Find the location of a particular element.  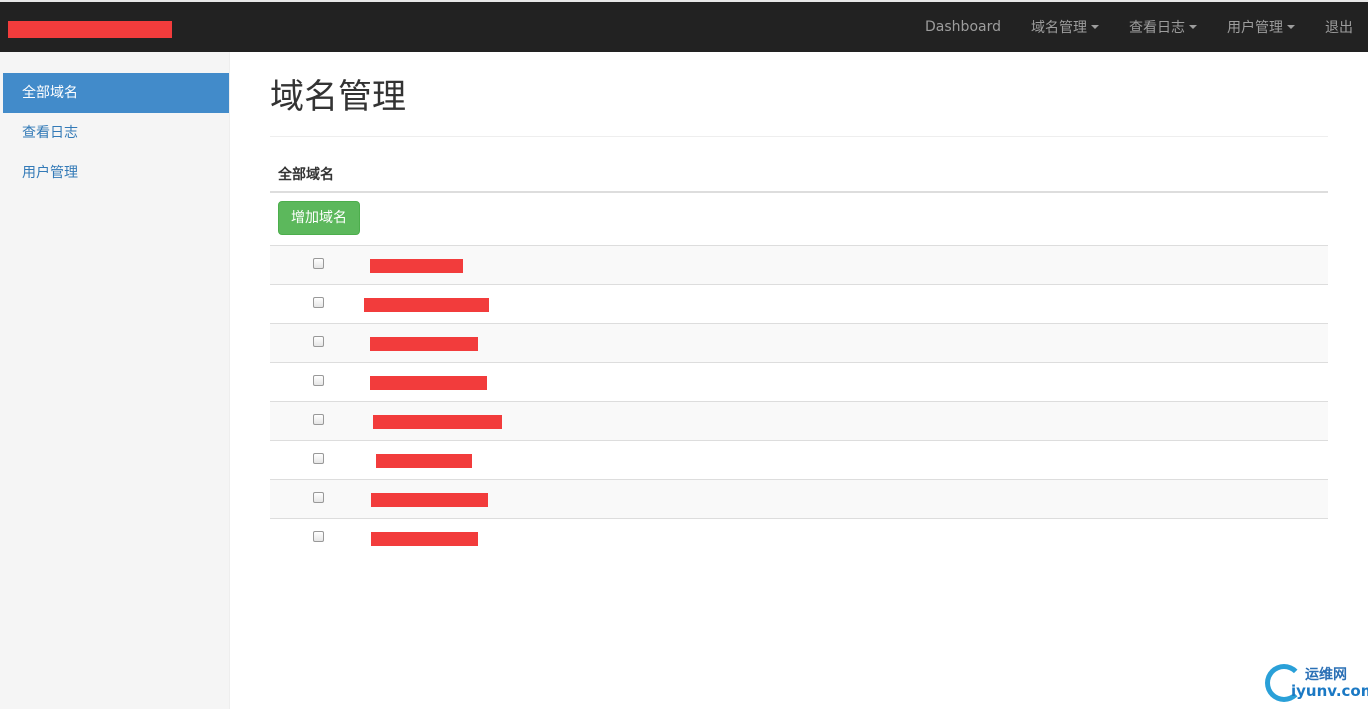

sidebar-item-user-management: 用户管理 is located at coordinates (114, 173).